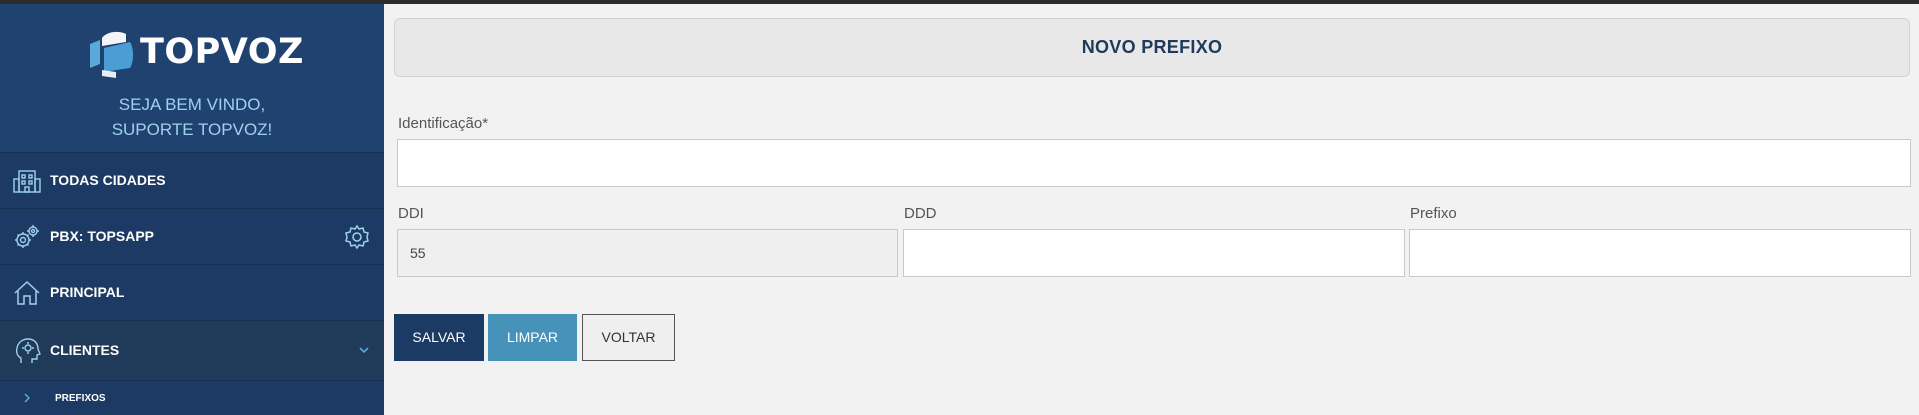 This screenshot has width=1919, height=415. What do you see at coordinates (80, 398) in the screenshot?
I see `sidebar-subitem-label: PREFIXOS` at bounding box center [80, 398].